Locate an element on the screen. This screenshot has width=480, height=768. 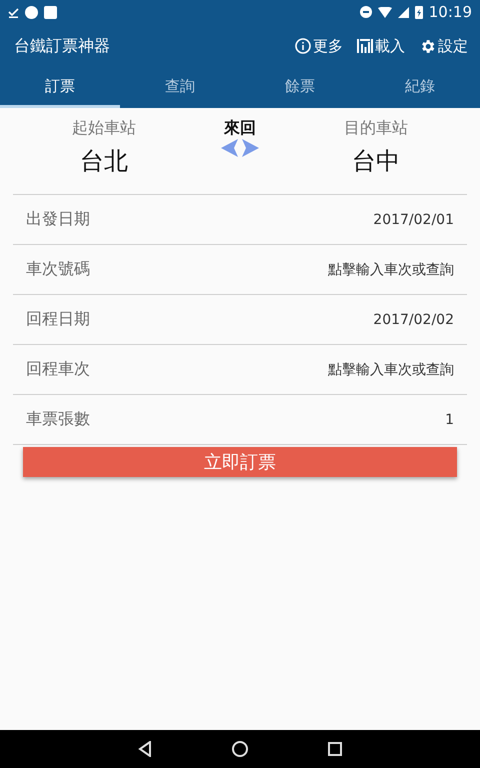
clock: 10:19 is located at coordinates (450, 12).